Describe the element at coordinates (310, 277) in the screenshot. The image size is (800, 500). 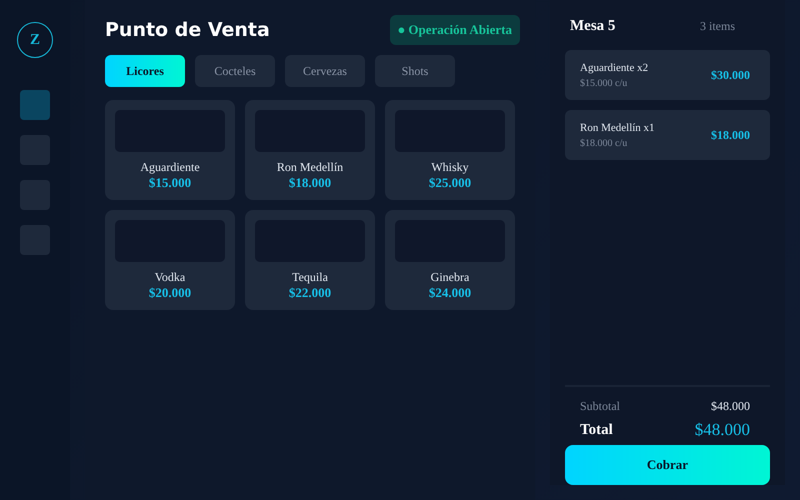
I see `product-name: Tequila` at that location.